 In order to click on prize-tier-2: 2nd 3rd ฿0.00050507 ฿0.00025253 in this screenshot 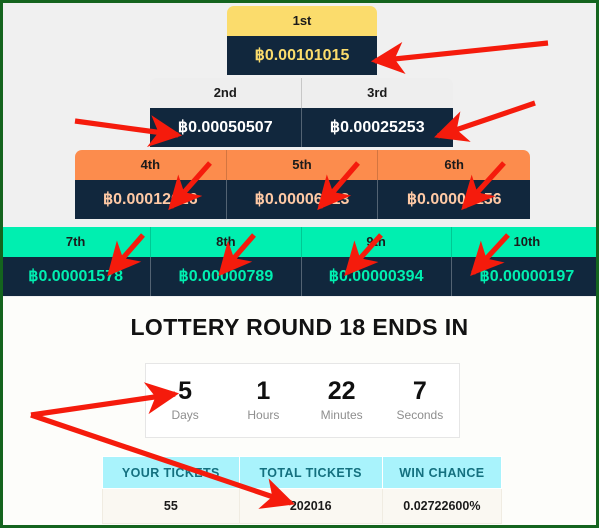, I will do `click(301, 112)`.